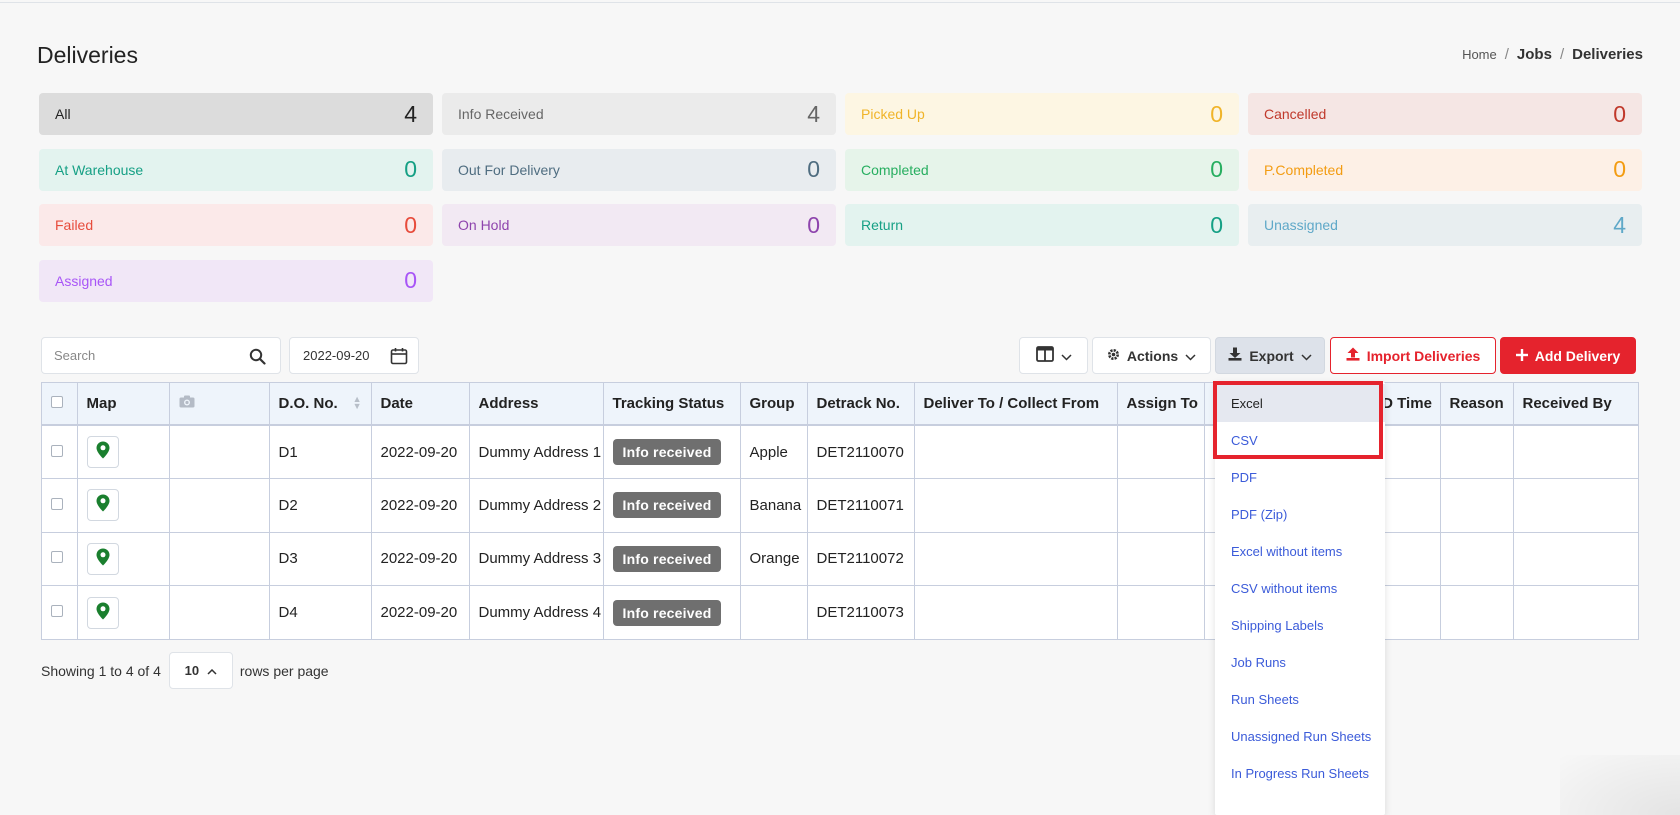 The height and width of the screenshot is (815, 1680). Describe the element at coordinates (212, 670) in the screenshot. I see `chevron-up-icon` at that location.